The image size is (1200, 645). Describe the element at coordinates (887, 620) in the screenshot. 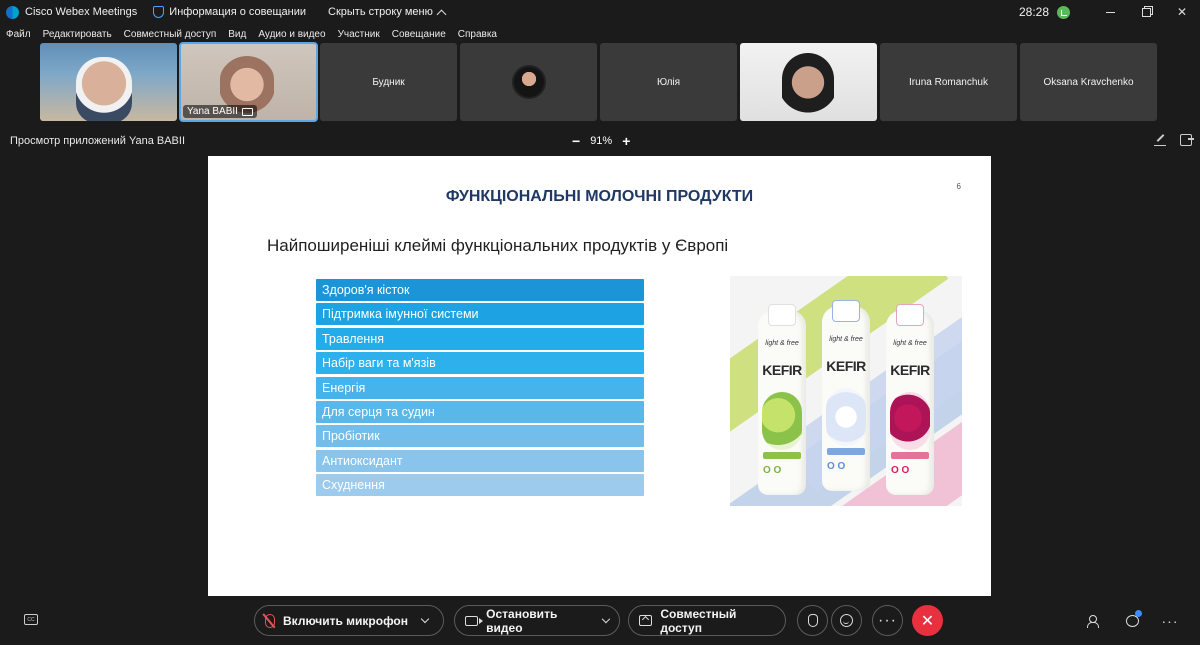

I see `more-options-button: ···` at that location.